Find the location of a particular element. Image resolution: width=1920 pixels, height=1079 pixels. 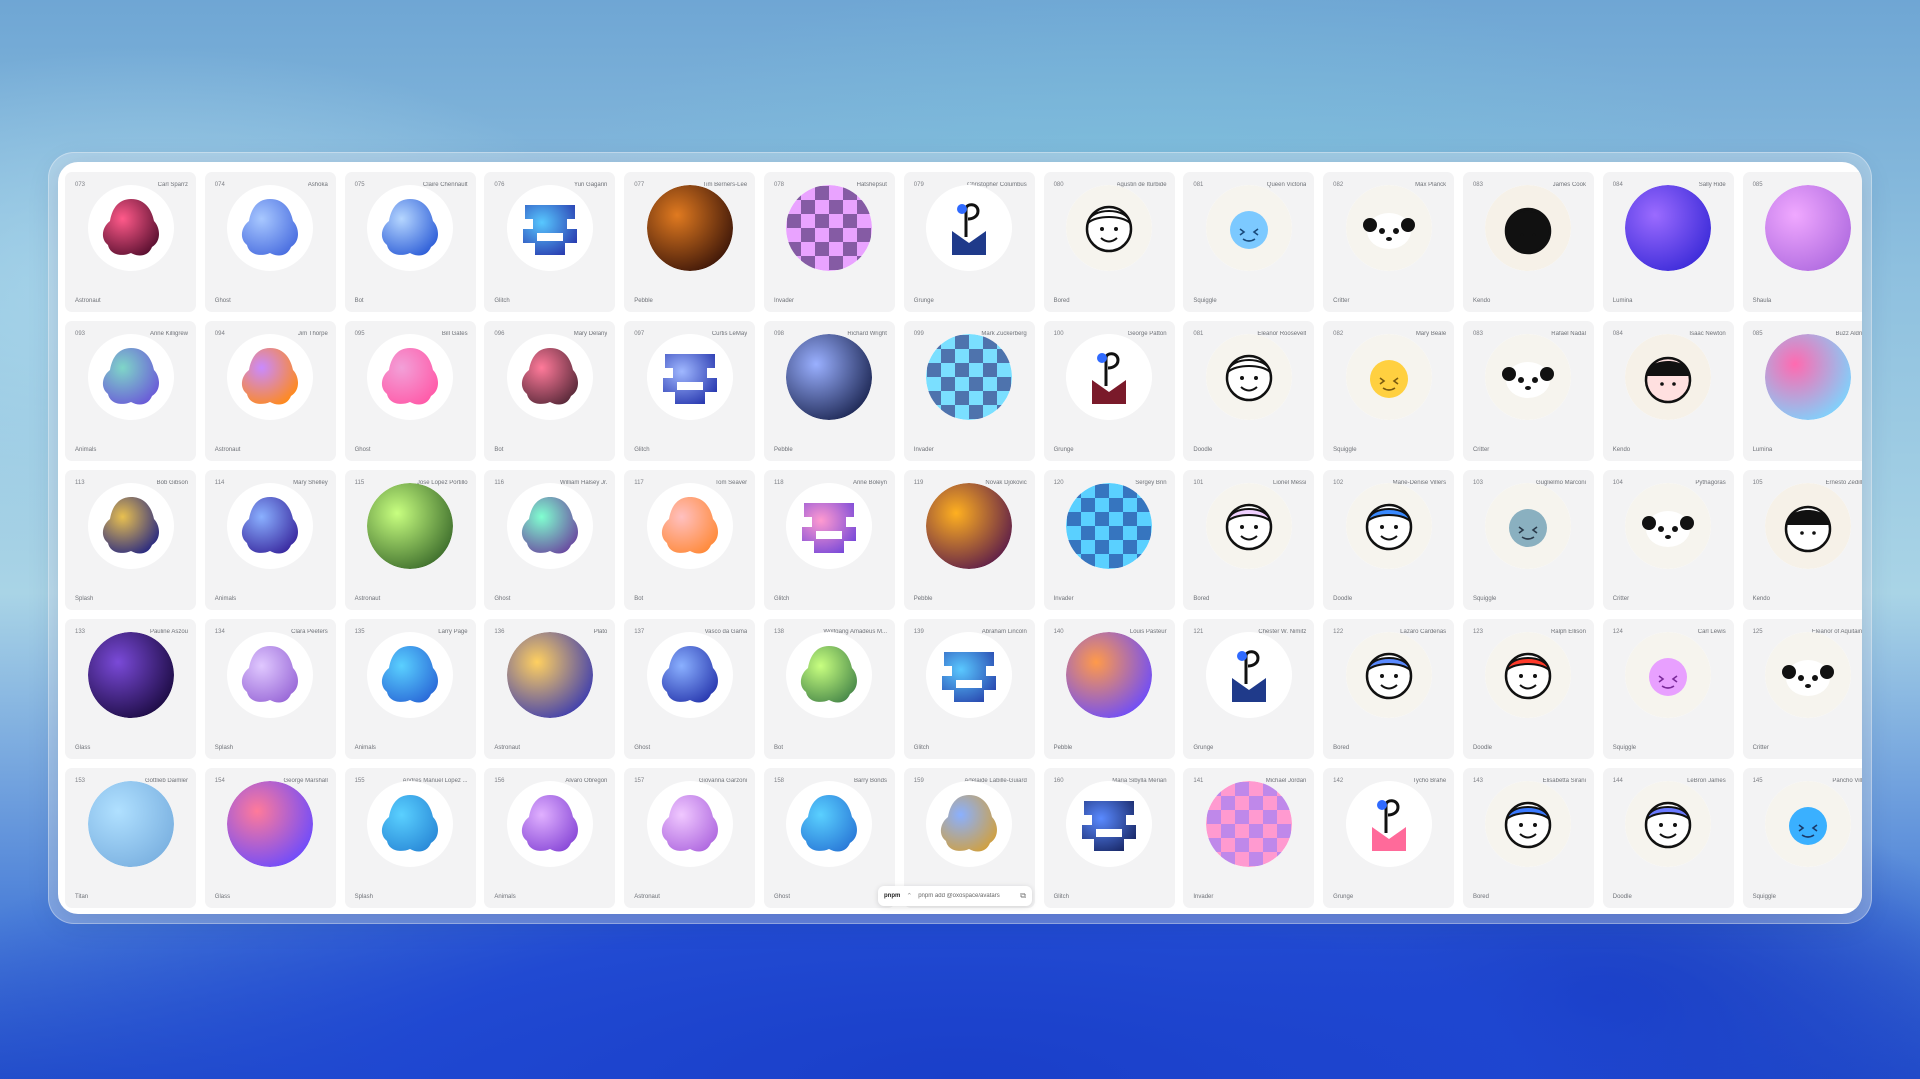

avatar-number: 134 is located at coordinates (219, 632).